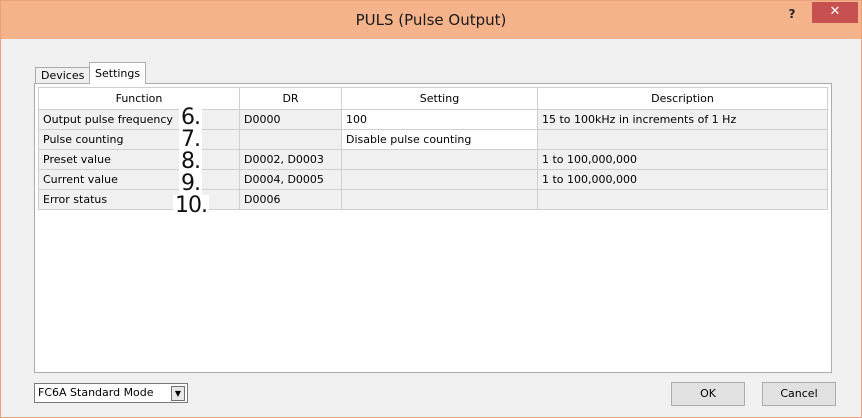  What do you see at coordinates (139, 159) in the screenshot?
I see `function-cell: Preset value` at bounding box center [139, 159].